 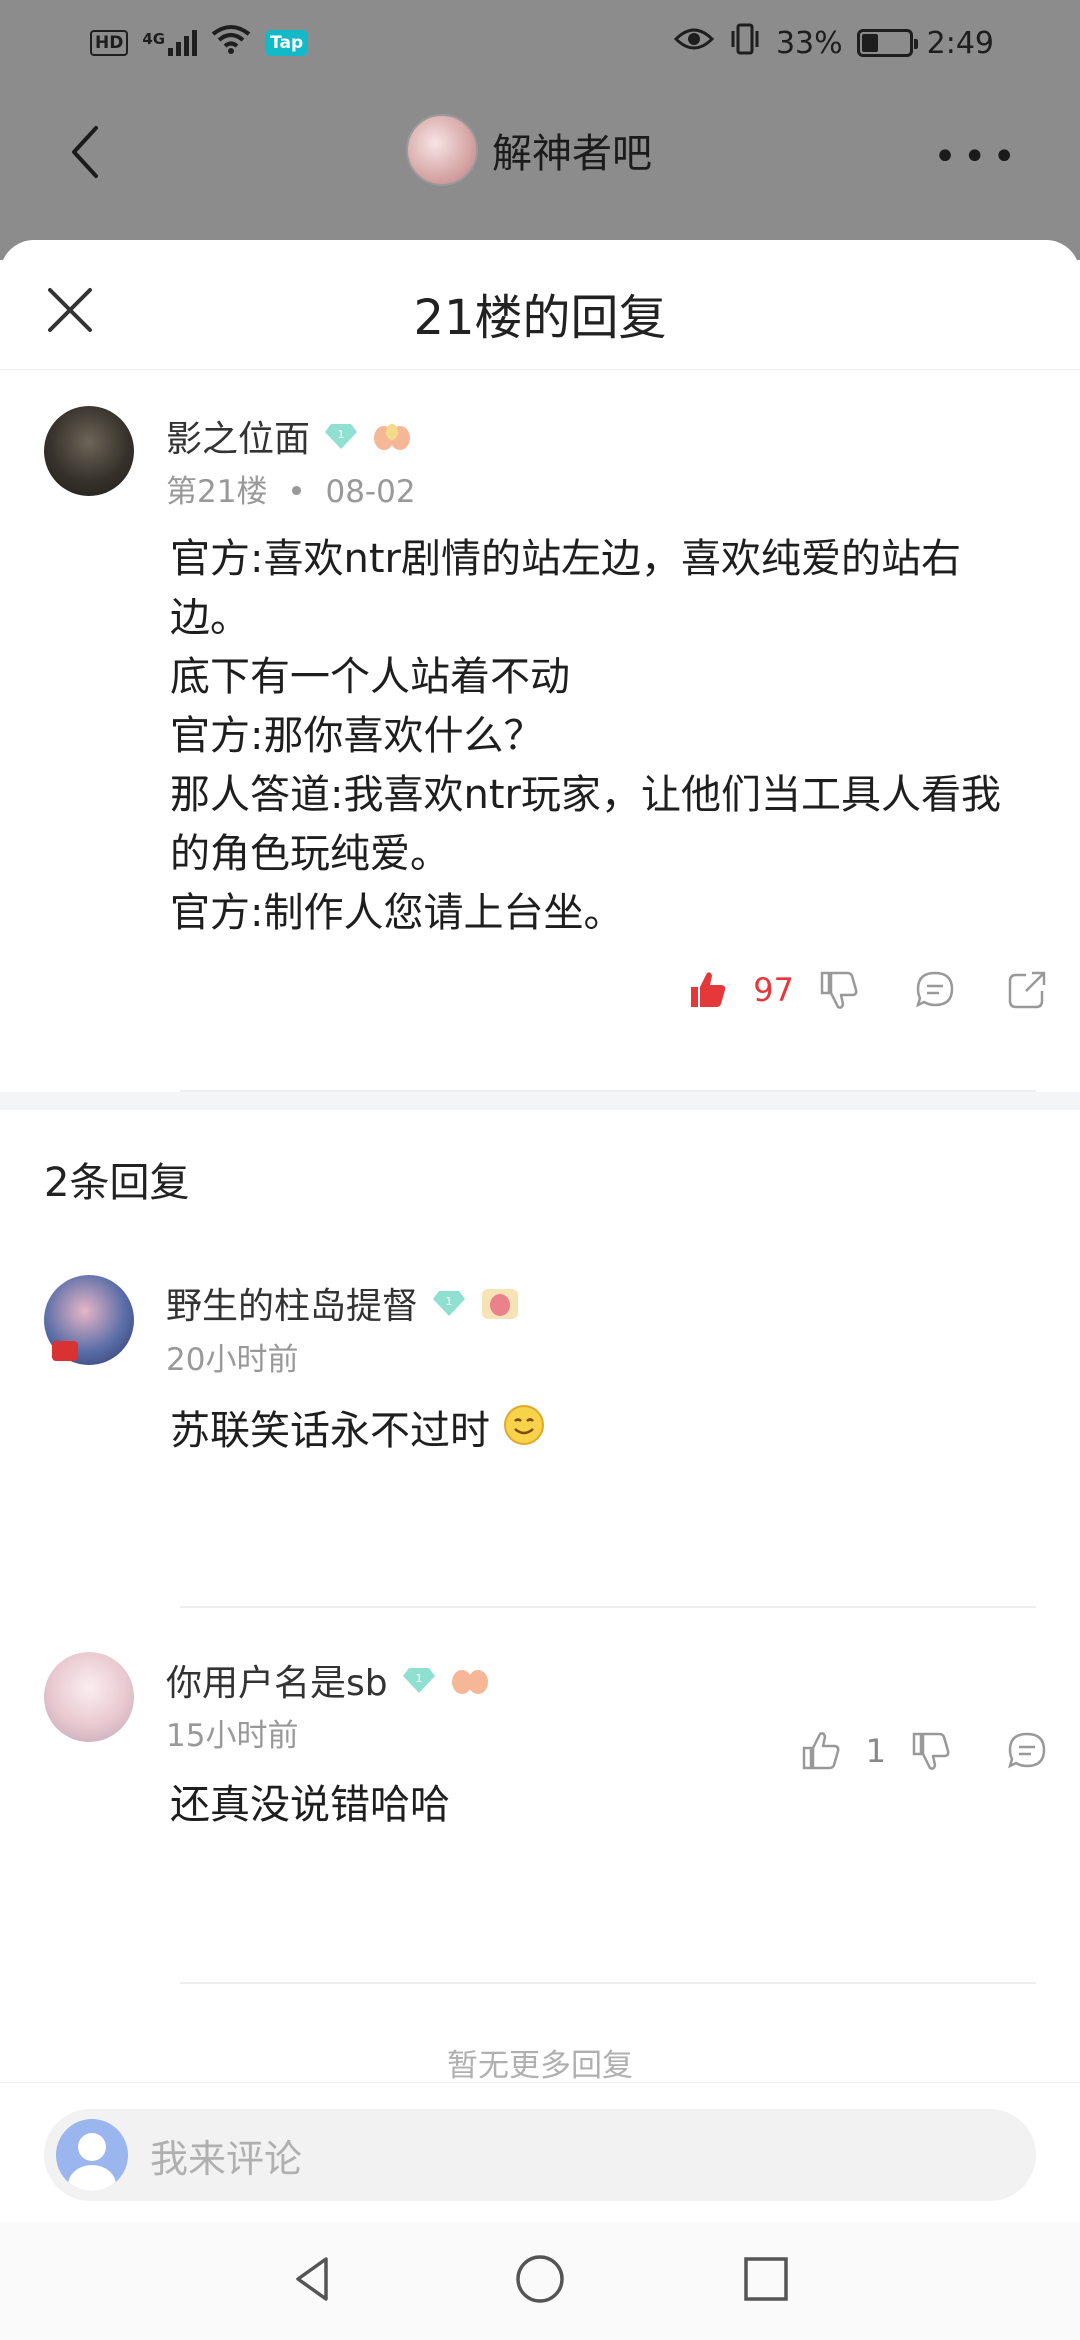 What do you see at coordinates (745, 43) in the screenshot?
I see `vibrate-icon` at bounding box center [745, 43].